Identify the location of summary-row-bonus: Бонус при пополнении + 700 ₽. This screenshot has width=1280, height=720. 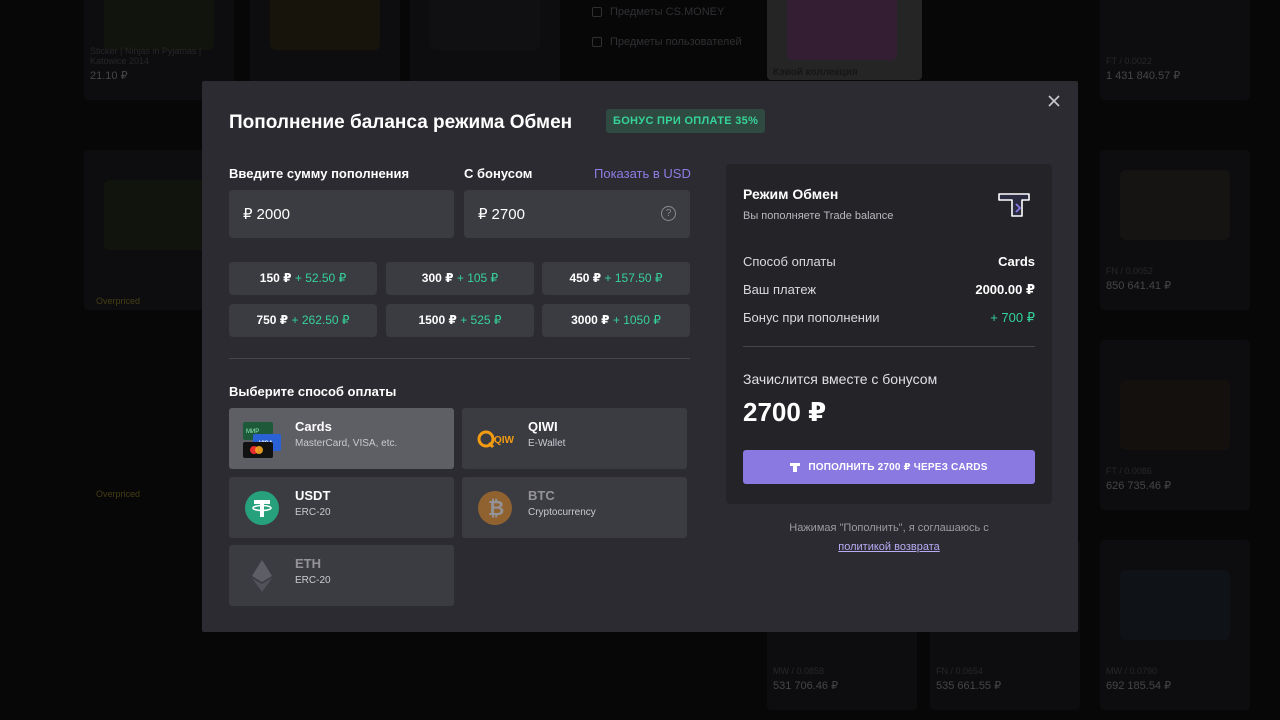
(889, 317).